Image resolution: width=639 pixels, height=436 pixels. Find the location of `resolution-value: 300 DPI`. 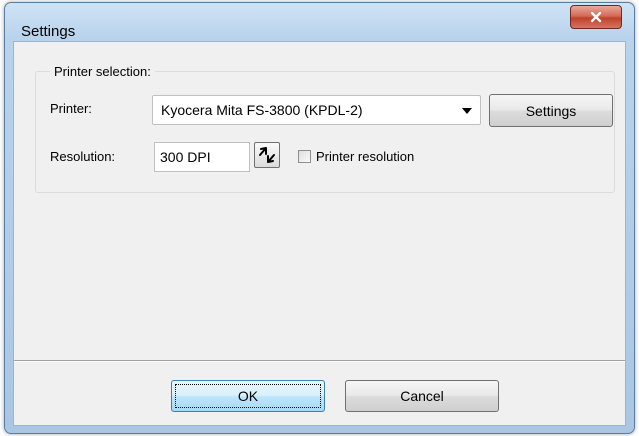

resolution-value: 300 DPI is located at coordinates (185, 157).